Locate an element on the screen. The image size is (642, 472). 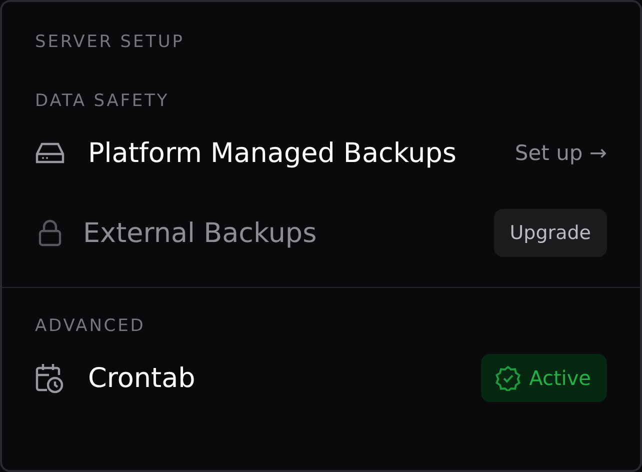
verified-badge-icon is located at coordinates (508, 378).